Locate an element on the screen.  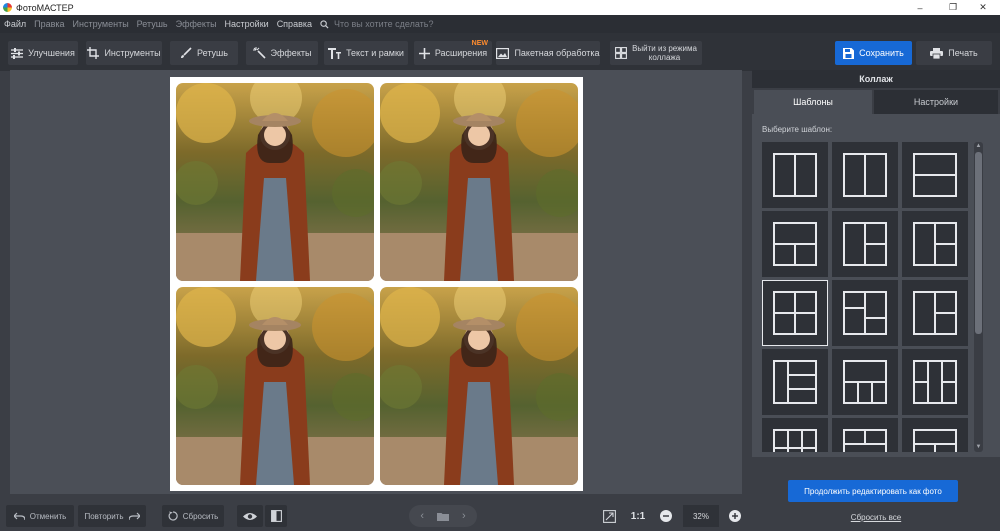
photo-navigator: ‹ › is located at coordinates (443, 516).